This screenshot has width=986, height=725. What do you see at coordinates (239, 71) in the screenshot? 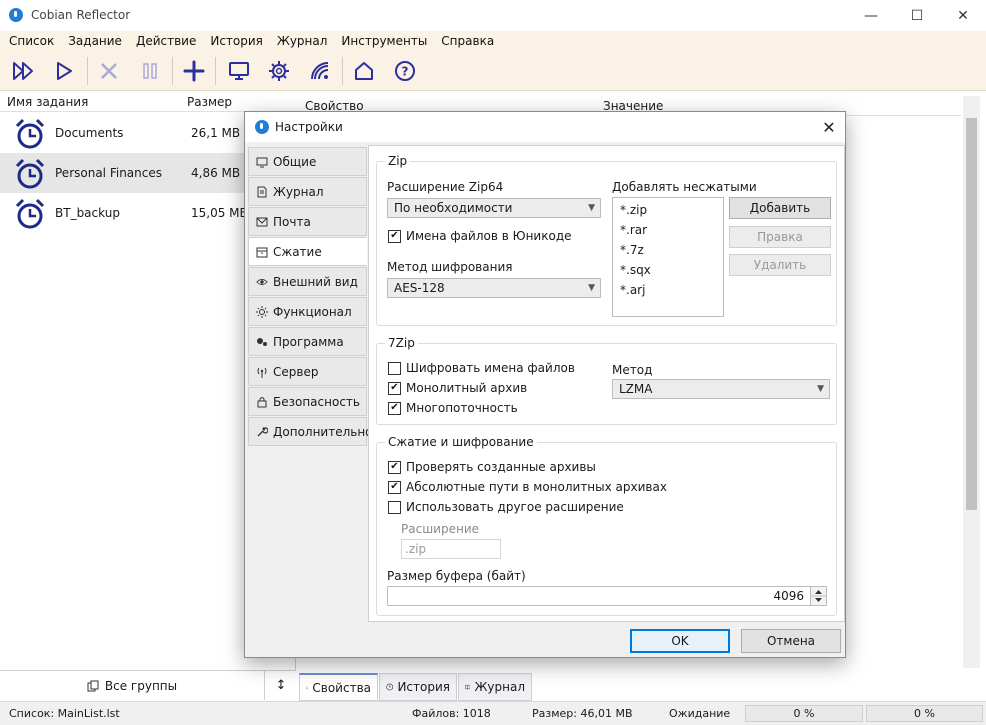
I see `computer-icon` at bounding box center [239, 71].